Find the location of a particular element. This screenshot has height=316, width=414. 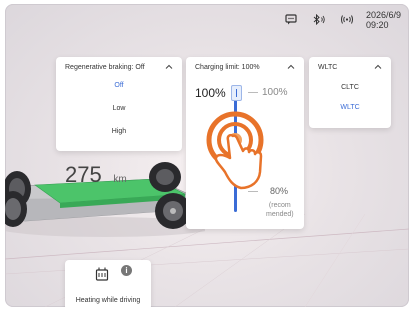

charging-limit-header: Charging limit: 100% is located at coordinates (245, 67).